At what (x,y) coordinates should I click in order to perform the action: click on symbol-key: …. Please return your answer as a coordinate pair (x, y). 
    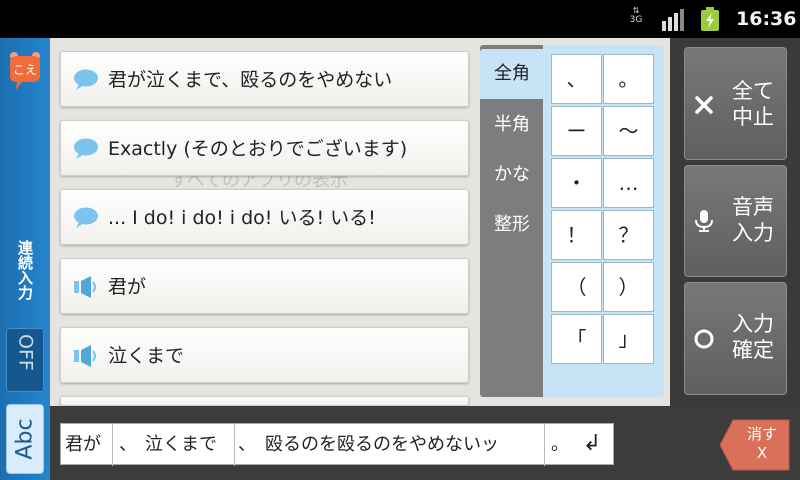
    Looking at the image, I should click on (628, 183).